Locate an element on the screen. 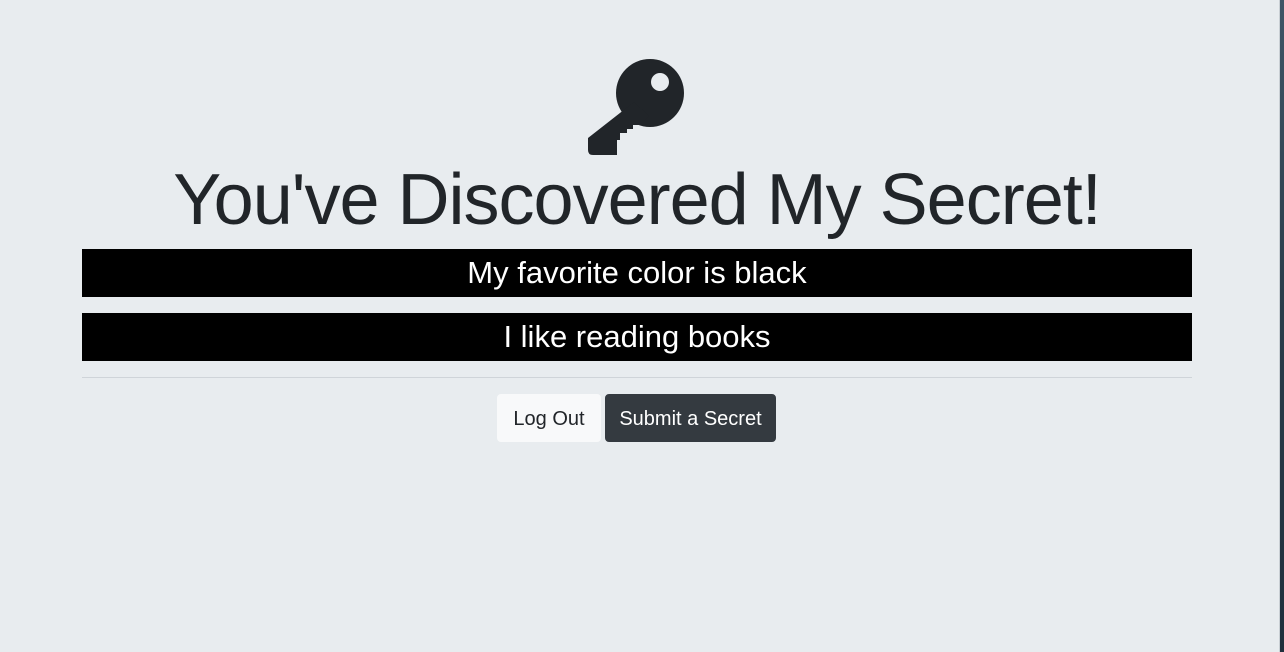  secret-item: I like reading books is located at coordinates (637, 337).